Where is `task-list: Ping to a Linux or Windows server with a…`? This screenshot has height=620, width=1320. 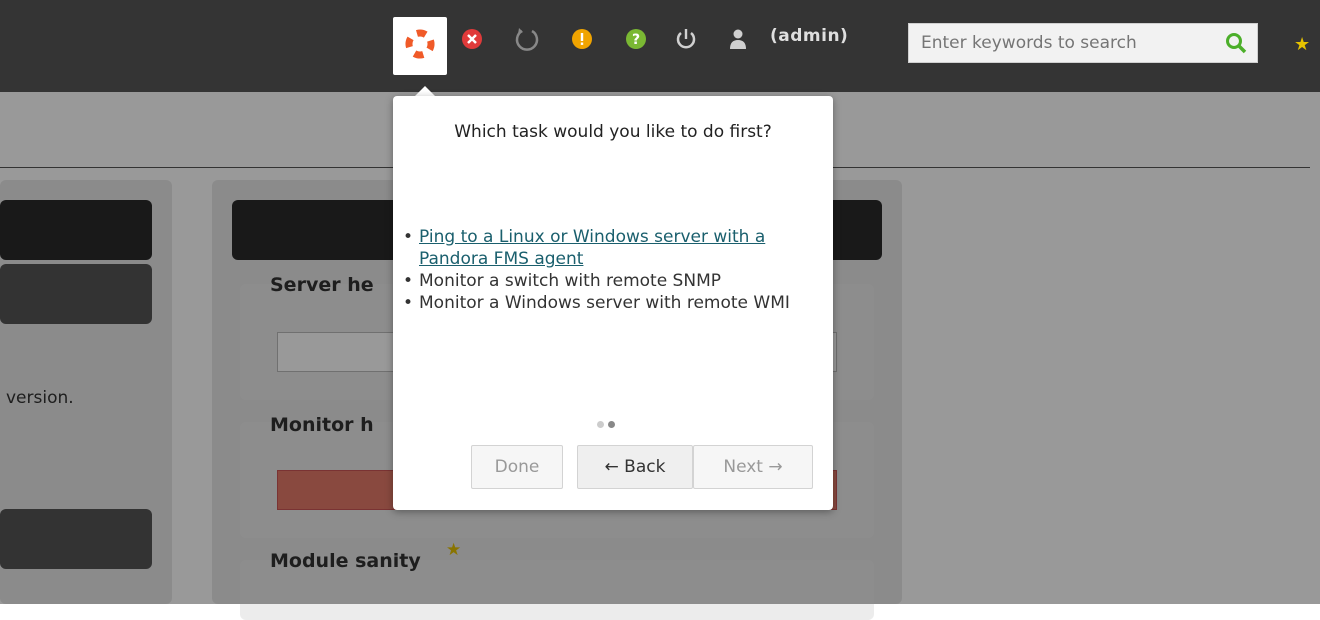 task-list: Ping to a Linux or Windows server with a… is located at coordinates (613, 270).